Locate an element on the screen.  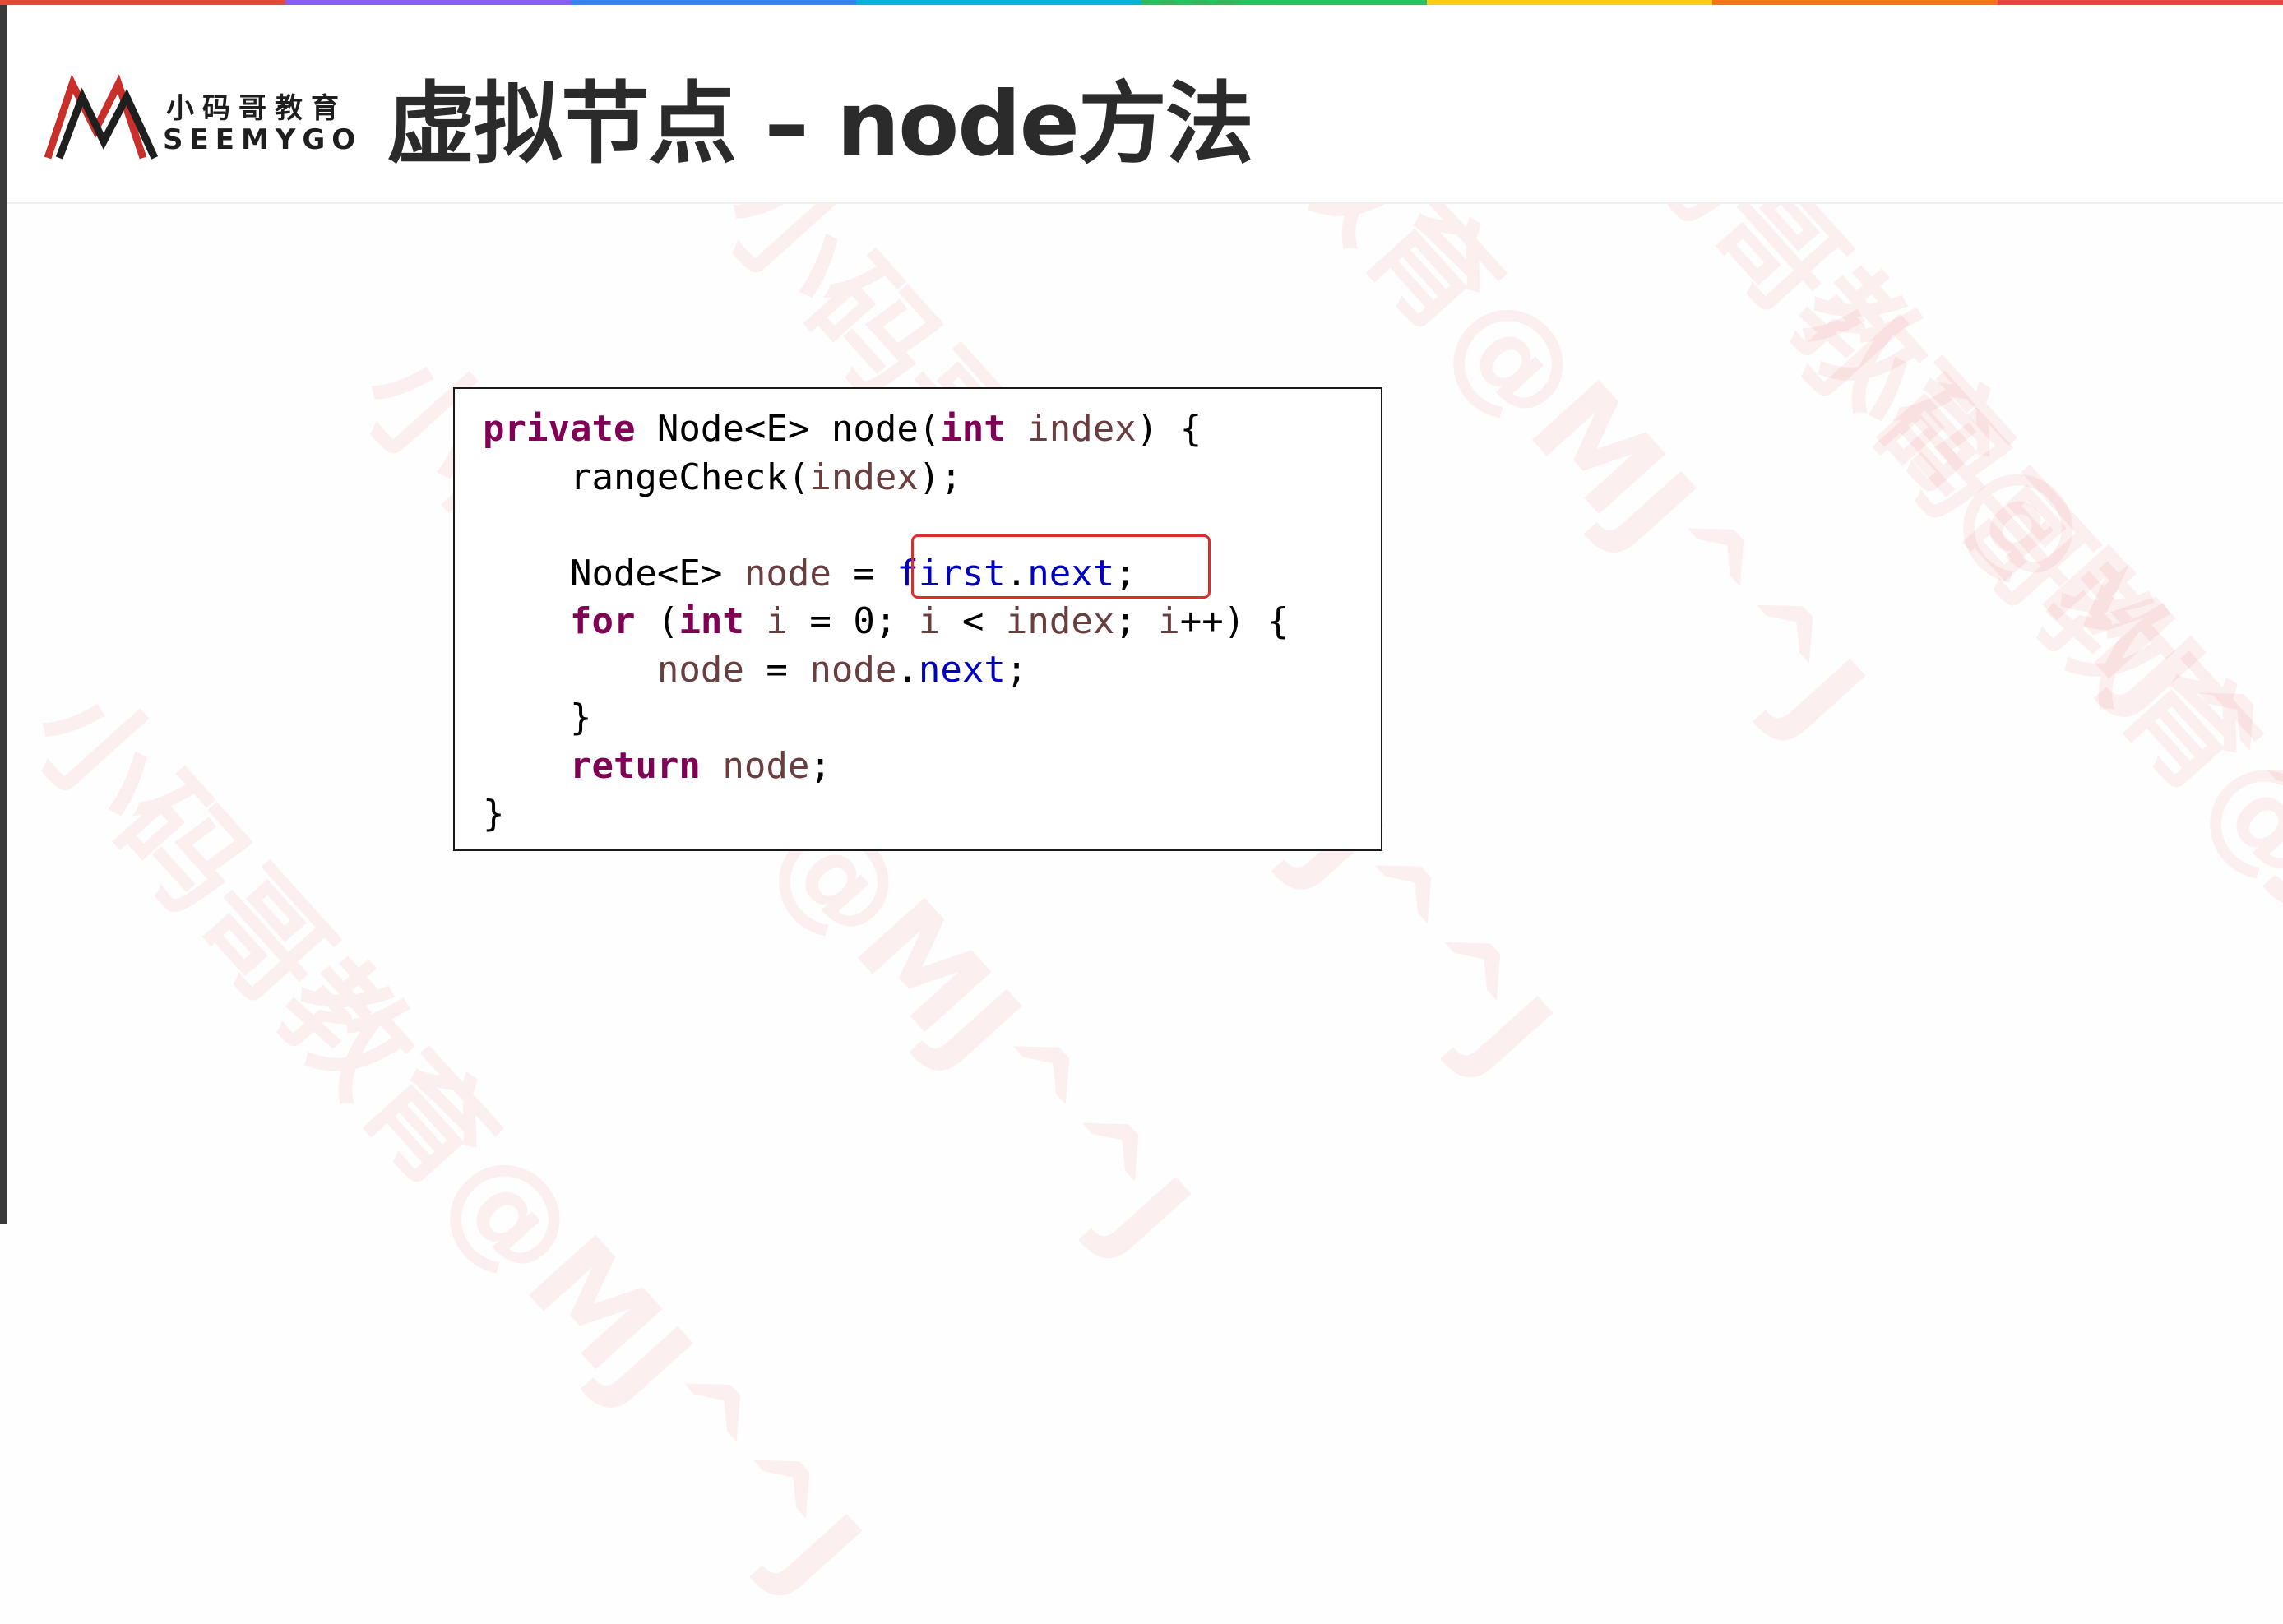
code-line: for (int i = 0; i < index; i++) { is located at coordinates (886, 621).